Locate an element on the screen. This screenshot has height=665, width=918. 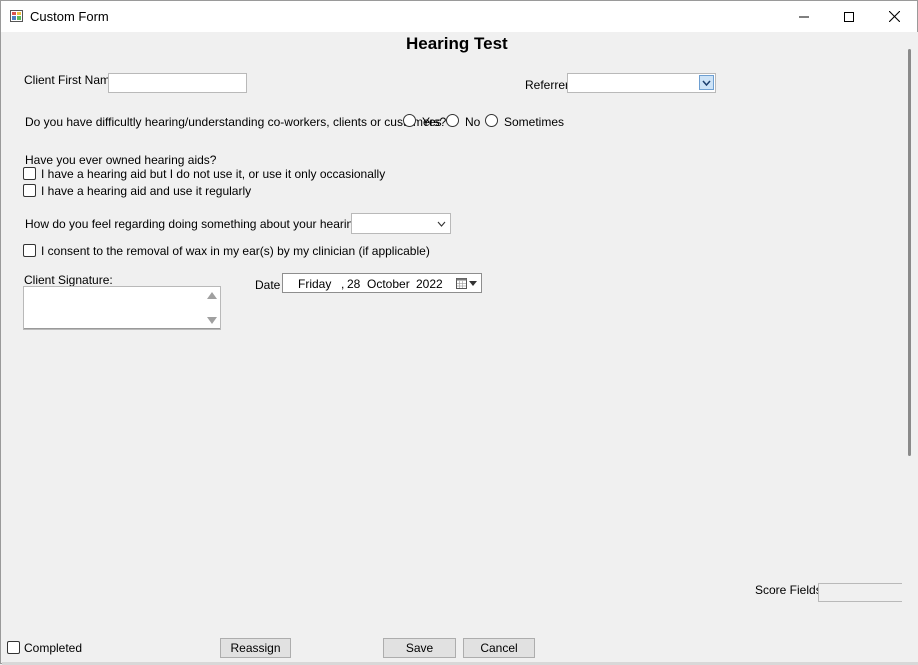
signature-label: Client Signature: is located at coordinates (68, 280).